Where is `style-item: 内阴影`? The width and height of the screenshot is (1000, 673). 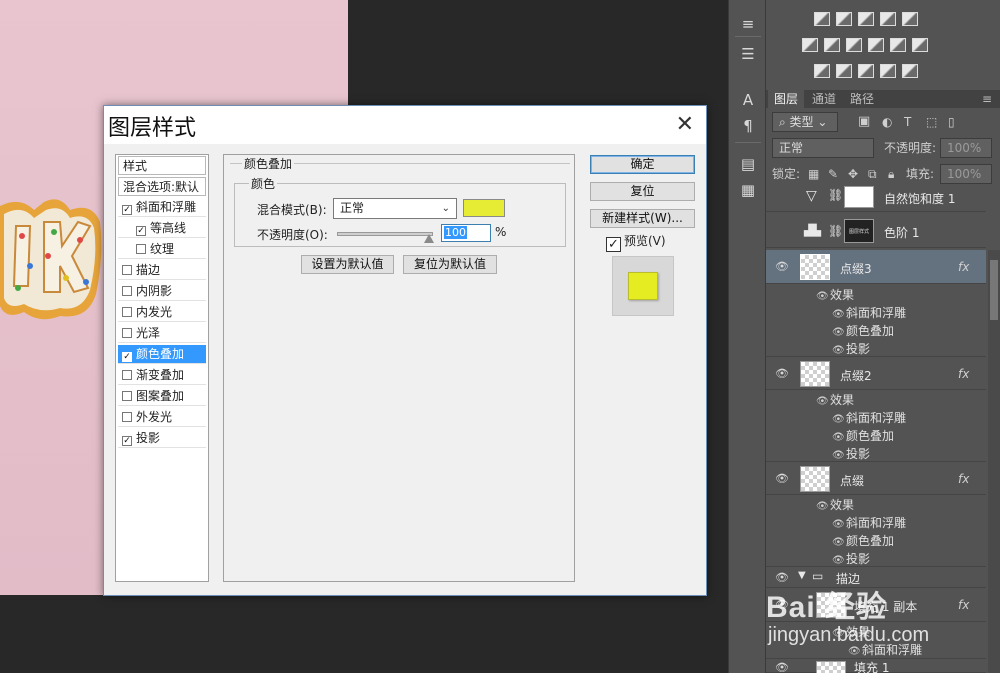 style-item: 内阴影 is located at coordinates (162, 291).